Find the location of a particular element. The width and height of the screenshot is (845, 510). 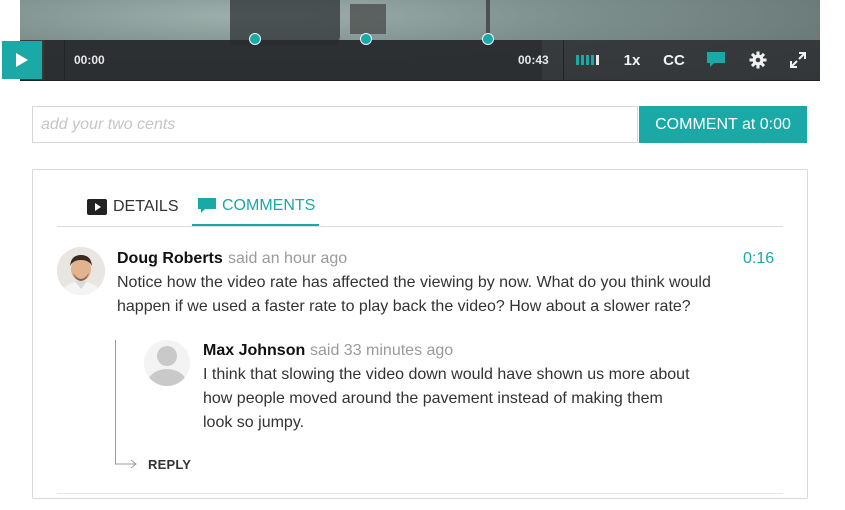

gear-icon is located at coordinates (758, 60).